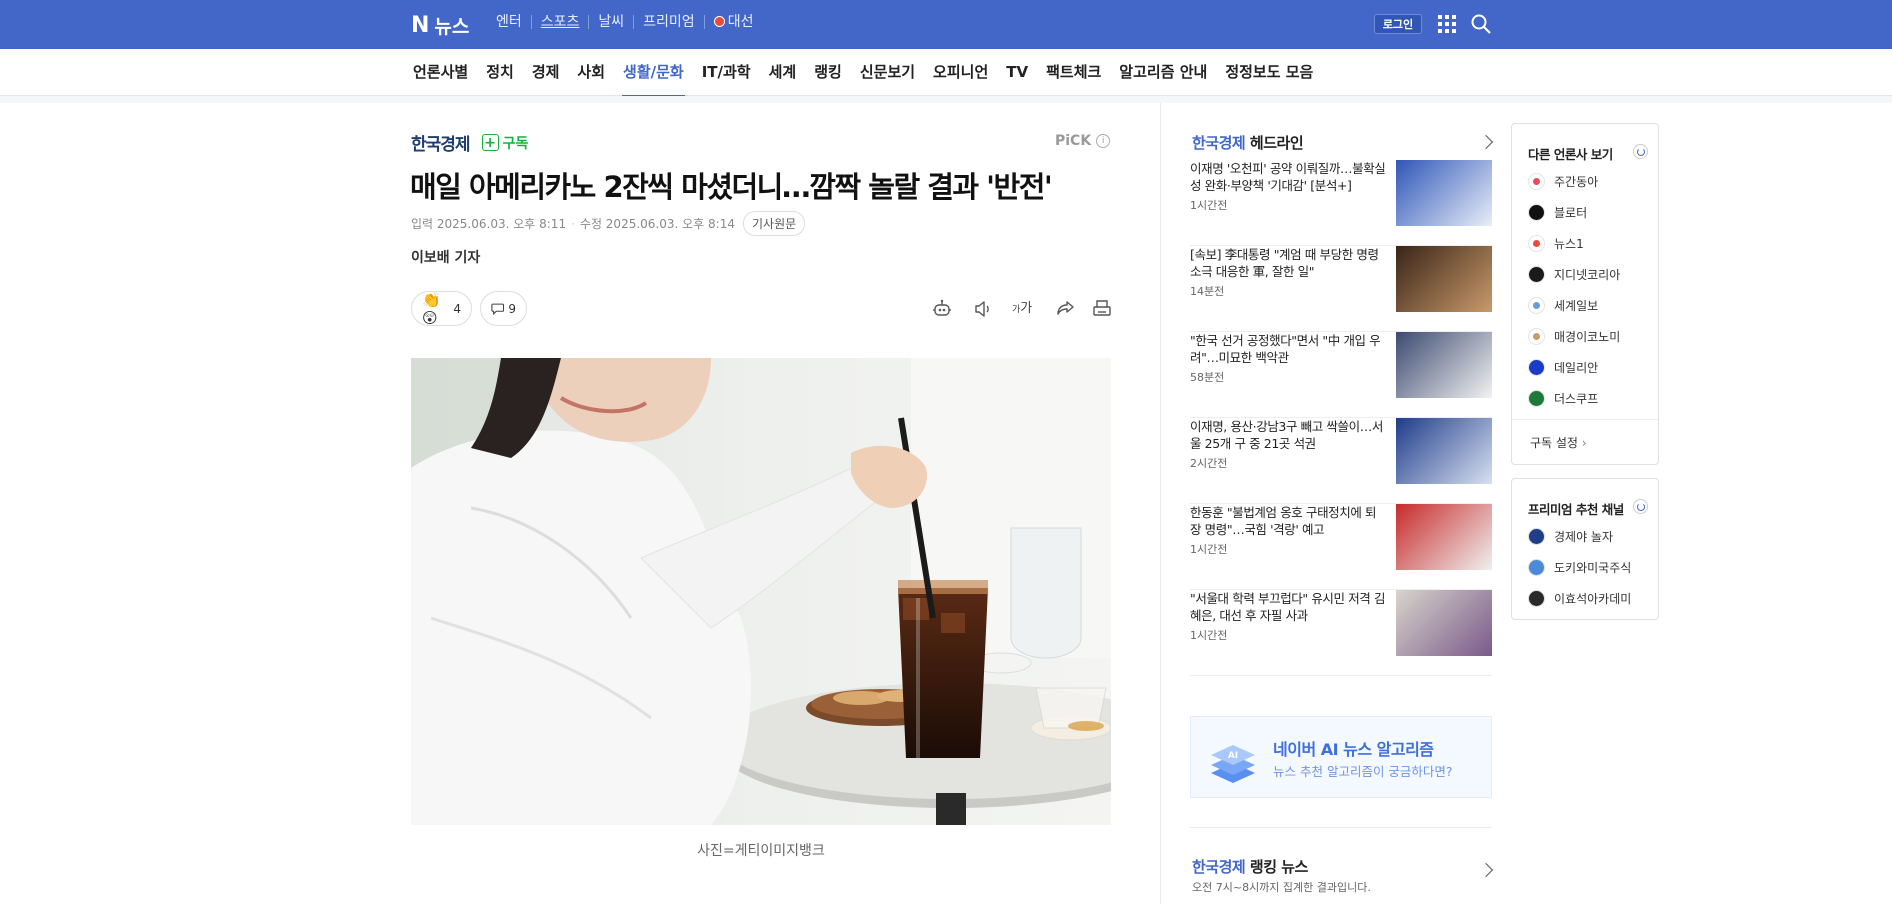 The height and width of the screenshot is (904, 1892). I want to click on ranking-title: 한국경제 랭킹 뉴스, so click(1250, 866).